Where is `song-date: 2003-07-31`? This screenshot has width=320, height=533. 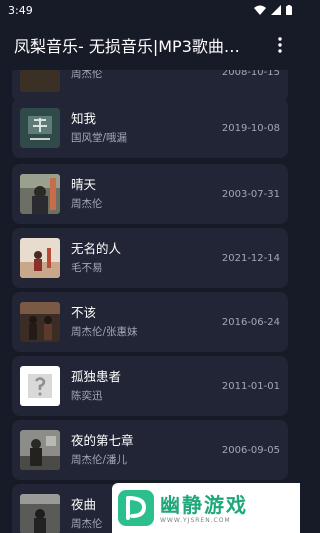
song-date: 2003-07-31 is located at coordinates (250, 194).